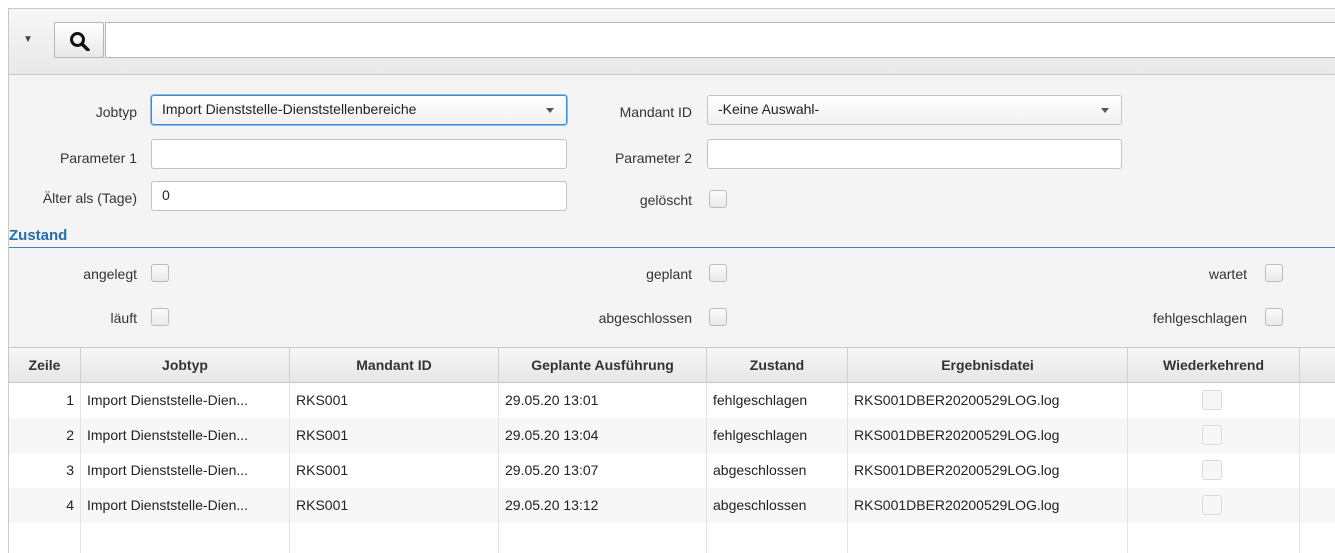 This screenshot has width=1335, height=553. I want to click on column-header-zeile: Zeile, so click(45, 365).